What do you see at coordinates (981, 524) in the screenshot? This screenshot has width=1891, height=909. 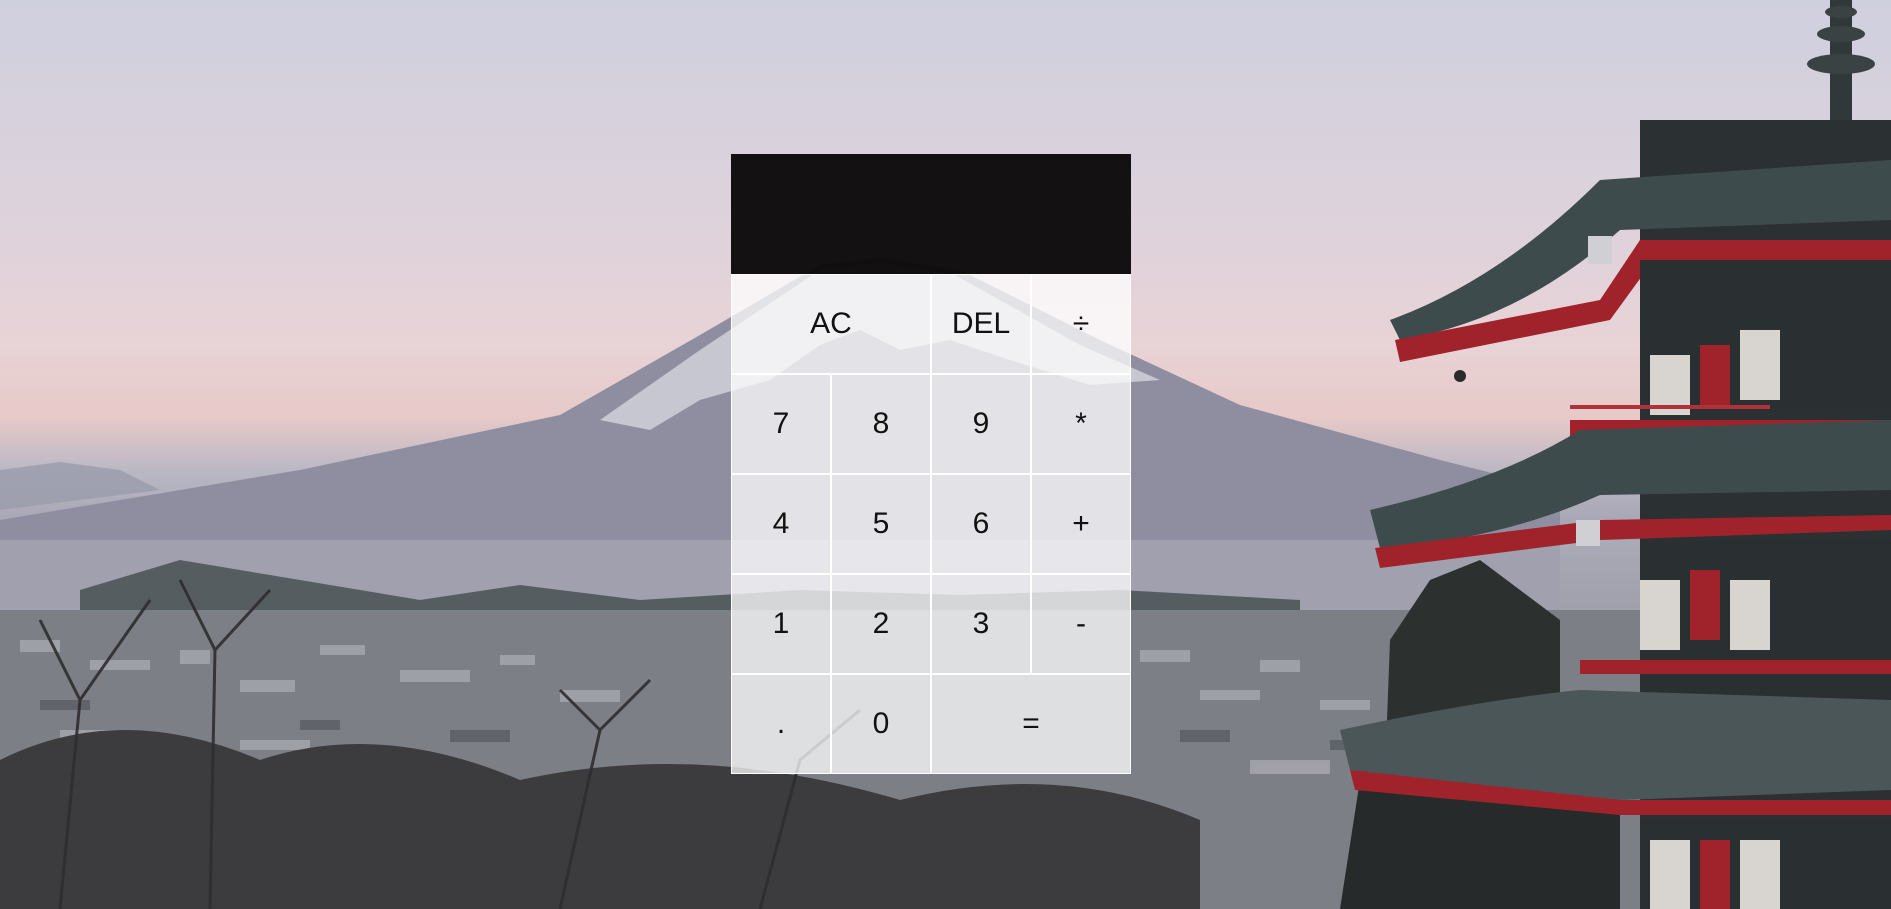 I see `digit-6-button: 6` at bounding box center [981, 524].